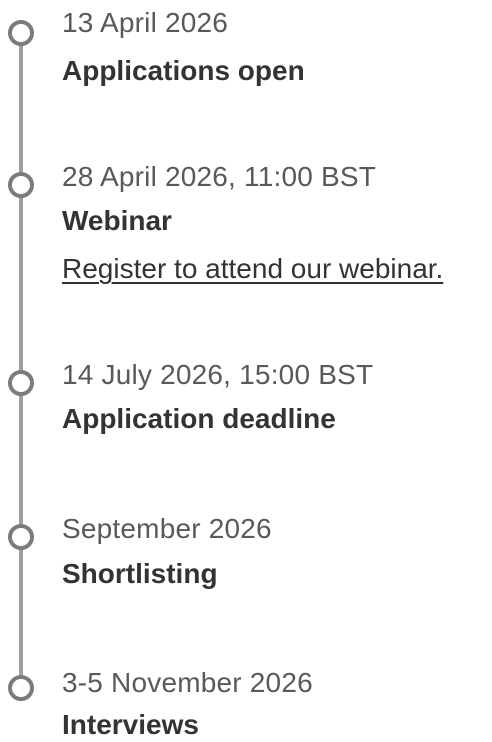 The image size is (492, 742). Describe the element at coordinates (140, 573) in the screenshot. I see `event-title: Shortlisting` at that location.